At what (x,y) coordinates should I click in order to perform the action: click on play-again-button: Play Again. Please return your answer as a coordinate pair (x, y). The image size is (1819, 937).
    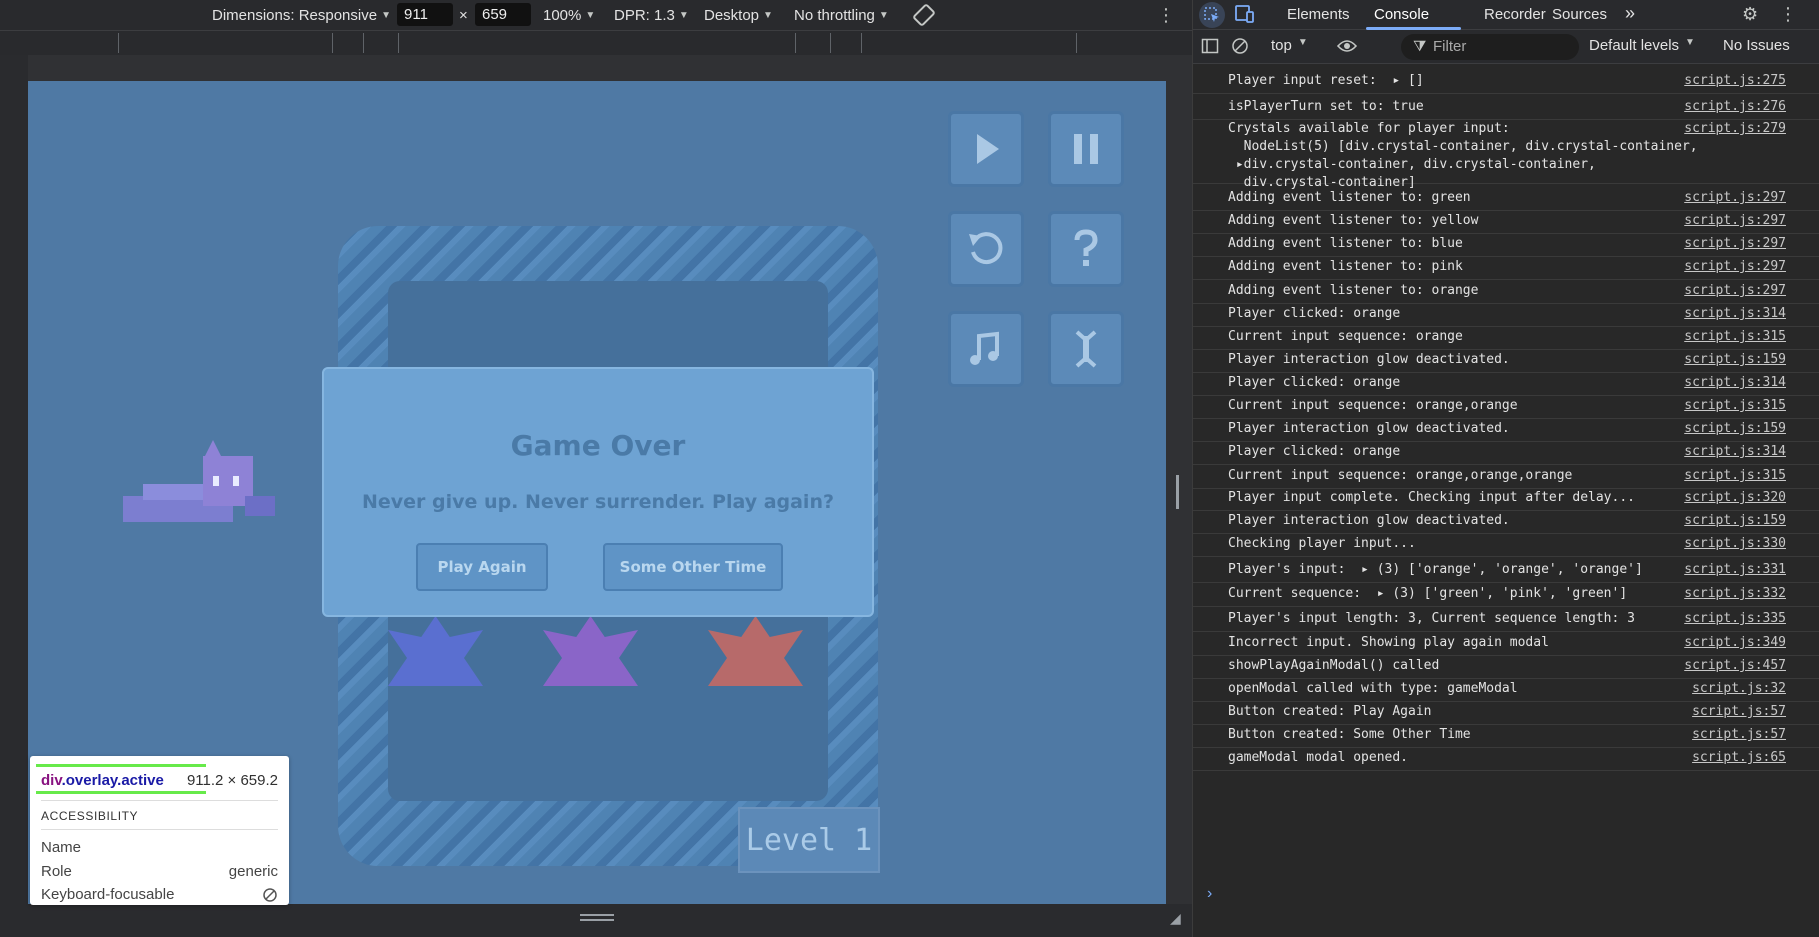
    Looking at the image, I should click on (482, 567).